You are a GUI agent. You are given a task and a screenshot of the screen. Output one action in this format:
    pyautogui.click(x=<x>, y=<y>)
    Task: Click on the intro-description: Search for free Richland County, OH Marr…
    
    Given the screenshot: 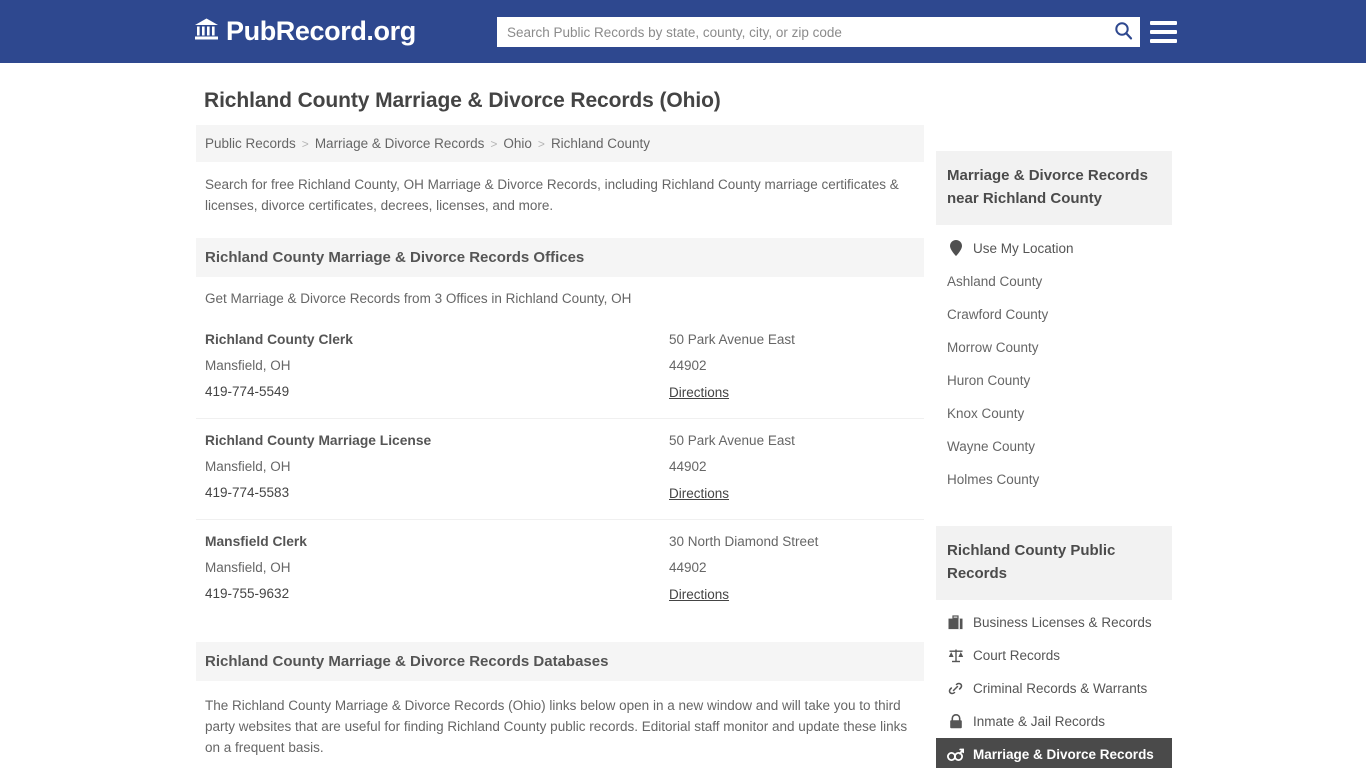 What is the action you would take?
    pyautogui.click(x=552, y=195)
    